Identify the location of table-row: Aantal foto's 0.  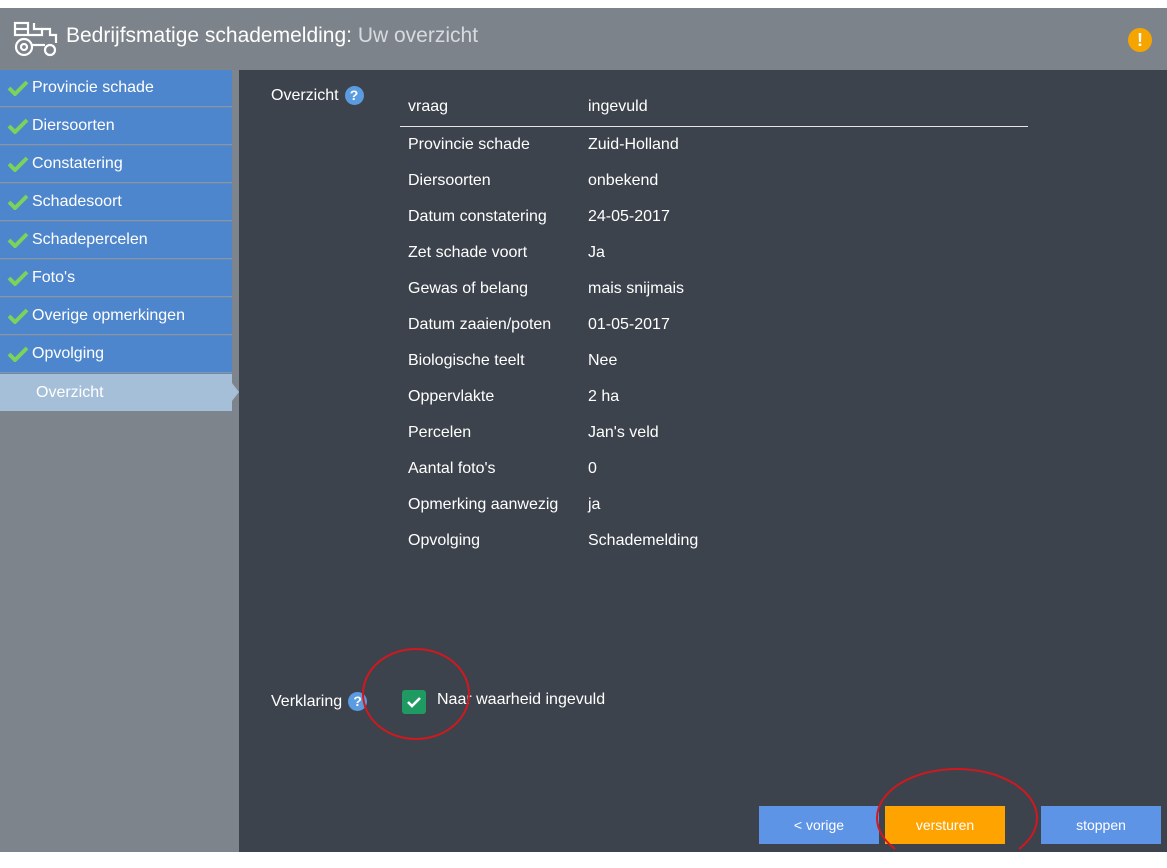
(714, 469).